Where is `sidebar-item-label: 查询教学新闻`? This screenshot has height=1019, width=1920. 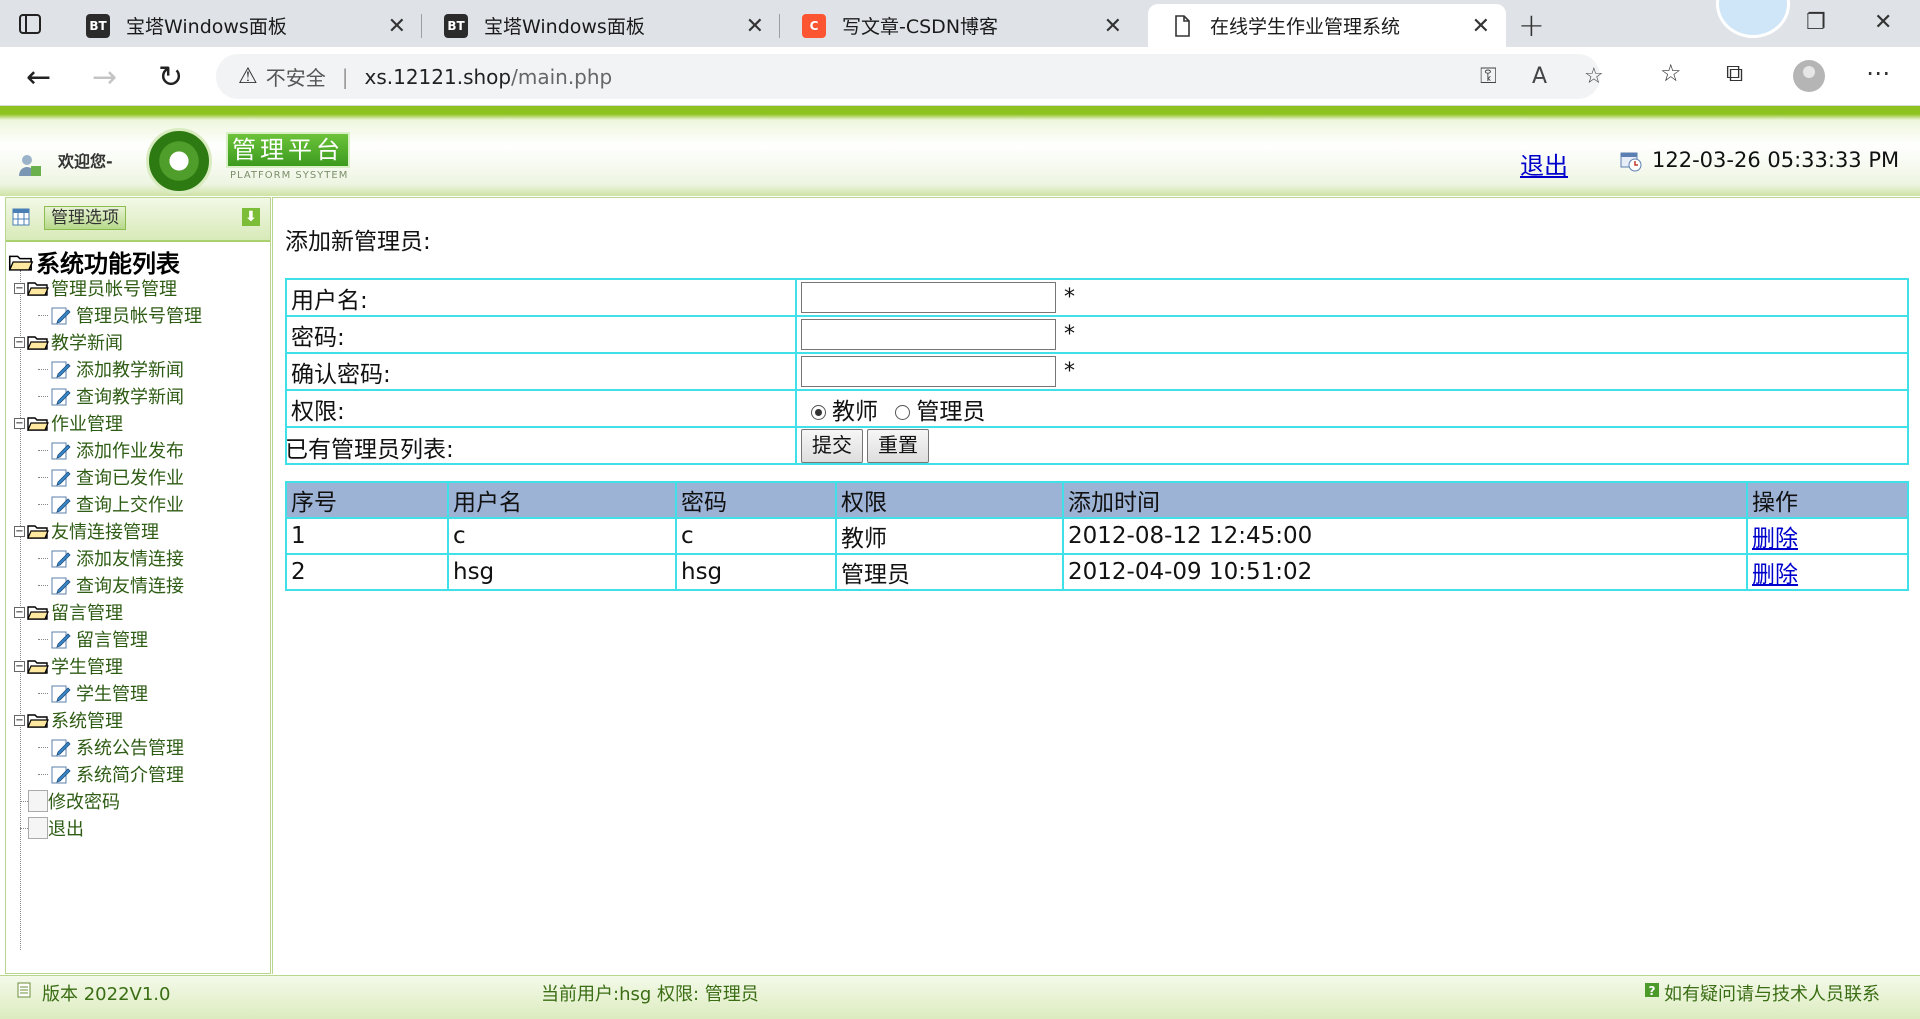
sidebar-item-label: 查询教学新闻 is located at coordinates (130, 397).